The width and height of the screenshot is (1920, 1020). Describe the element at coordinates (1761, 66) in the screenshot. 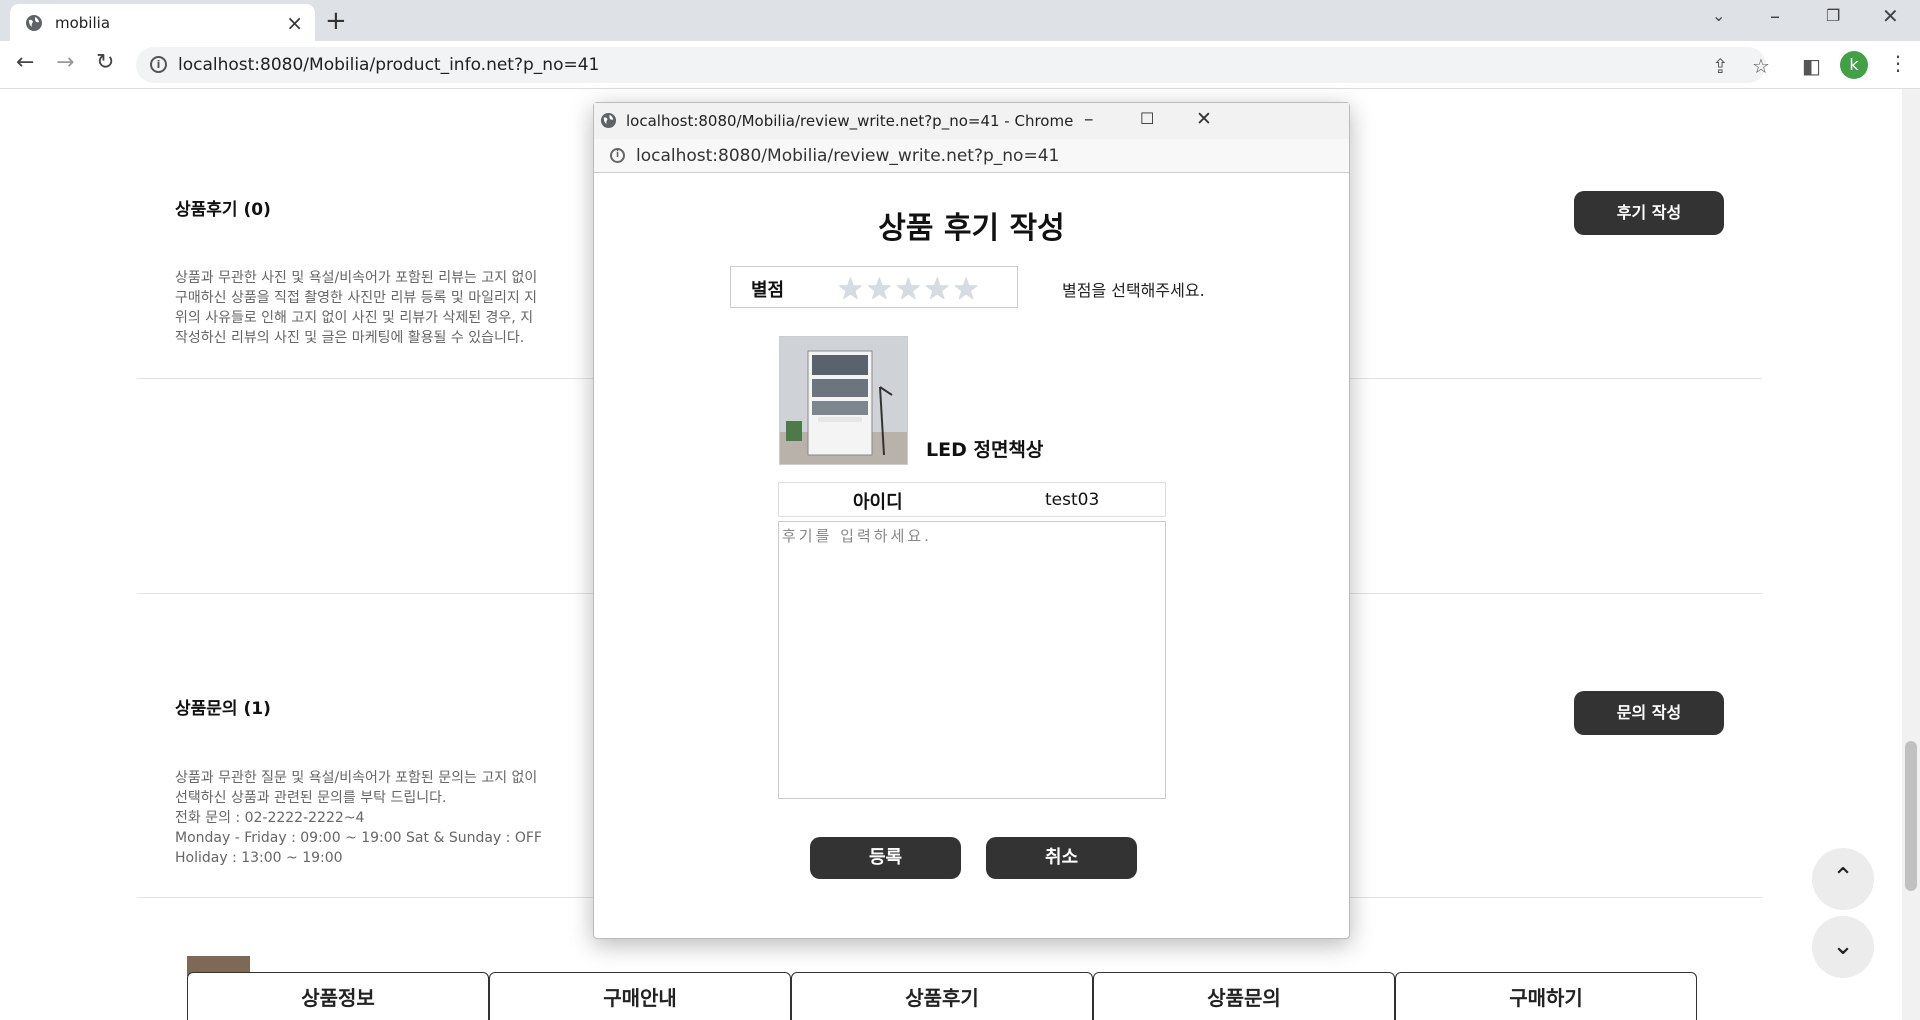

I see `bookmark-star-icon: ☆` at that location.